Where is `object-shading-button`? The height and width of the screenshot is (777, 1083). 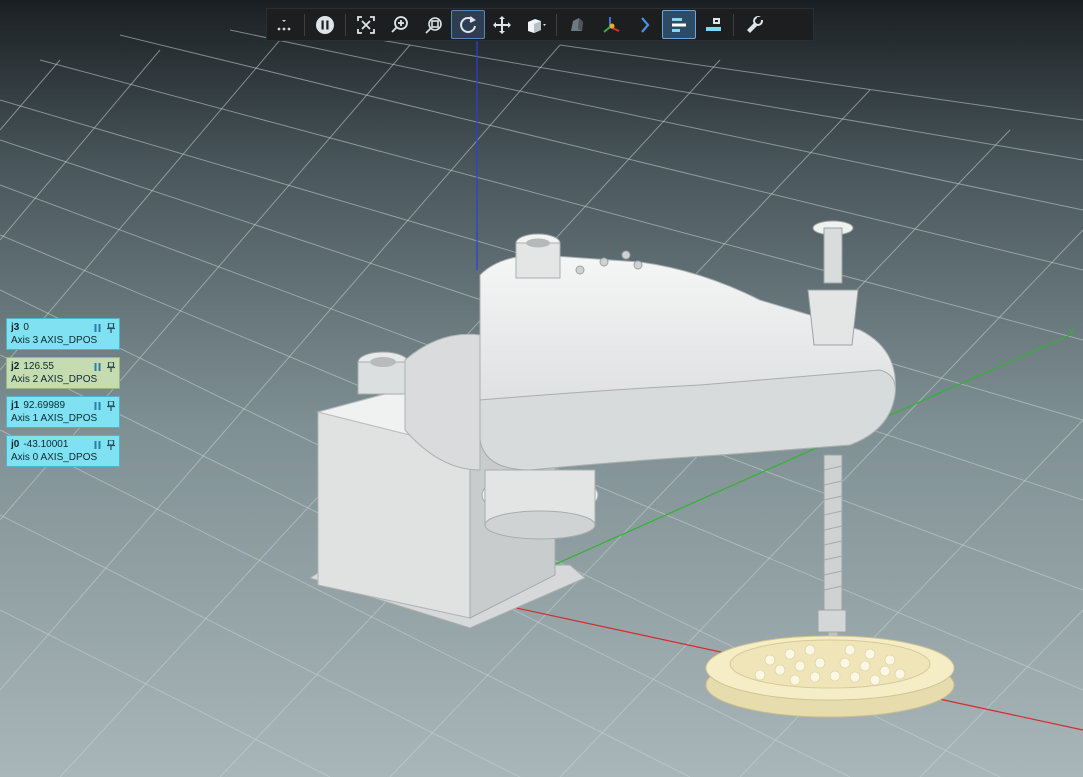
object-shading-button is located at coordinates (577, 24).